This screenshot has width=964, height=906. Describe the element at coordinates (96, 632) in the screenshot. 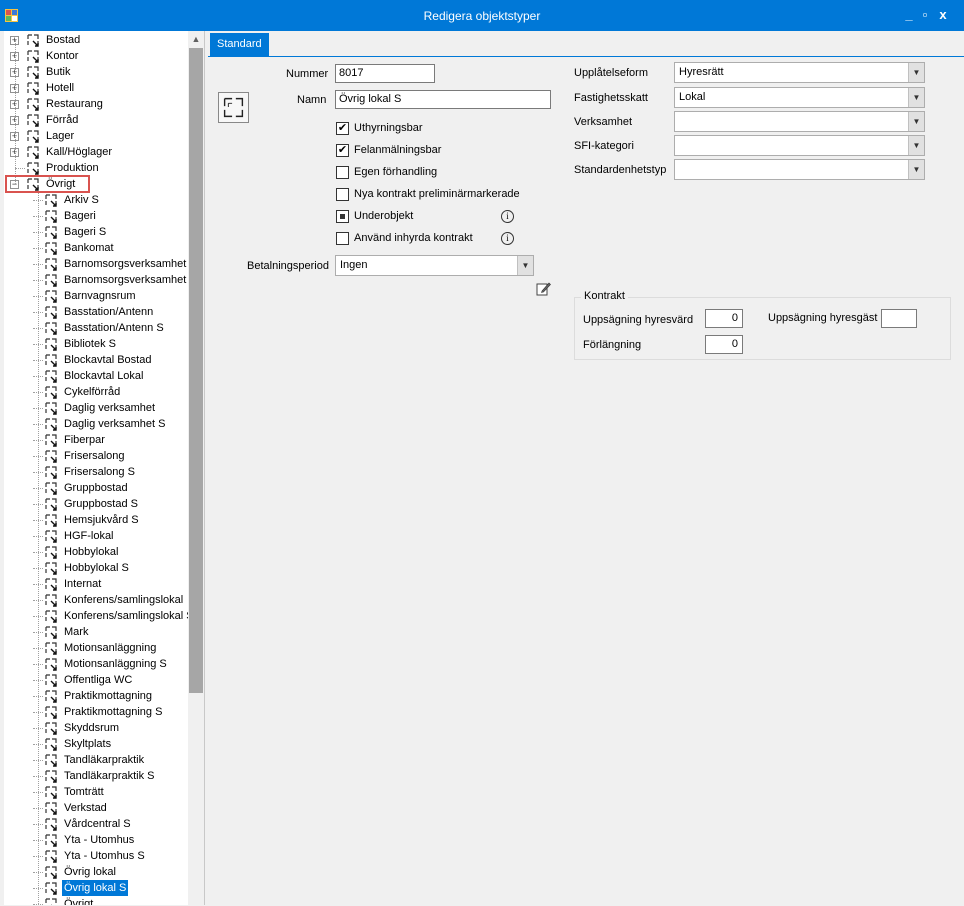

I see `tree-child-item: Mark` at that location.